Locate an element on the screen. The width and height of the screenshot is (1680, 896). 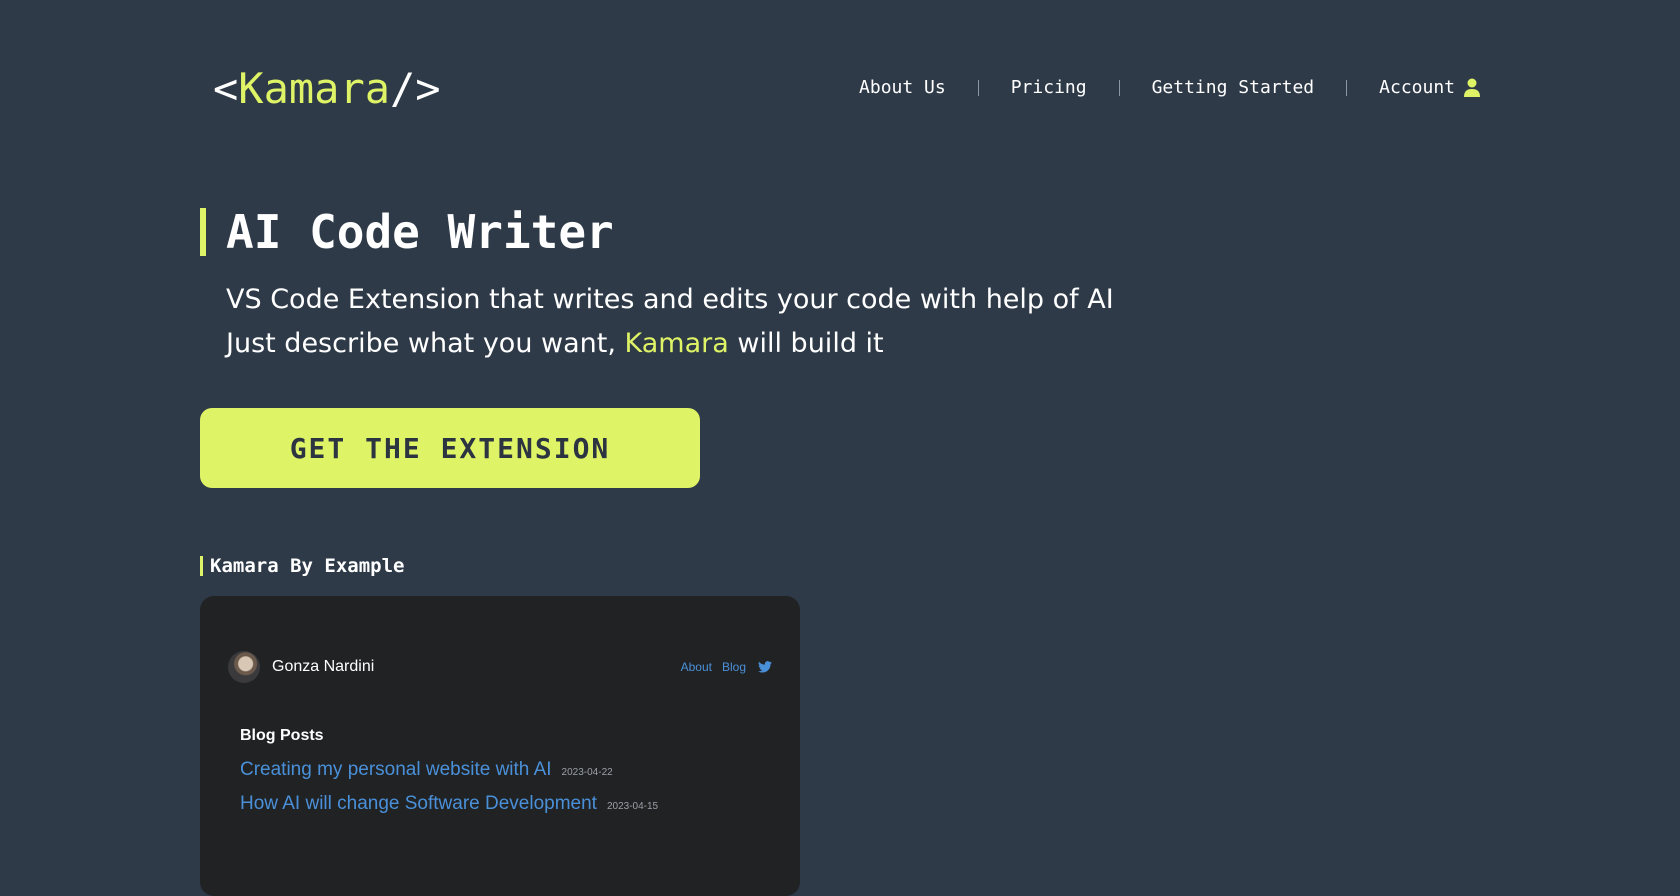
example-card-nav: About Blog is located at coordinates (721, 667).